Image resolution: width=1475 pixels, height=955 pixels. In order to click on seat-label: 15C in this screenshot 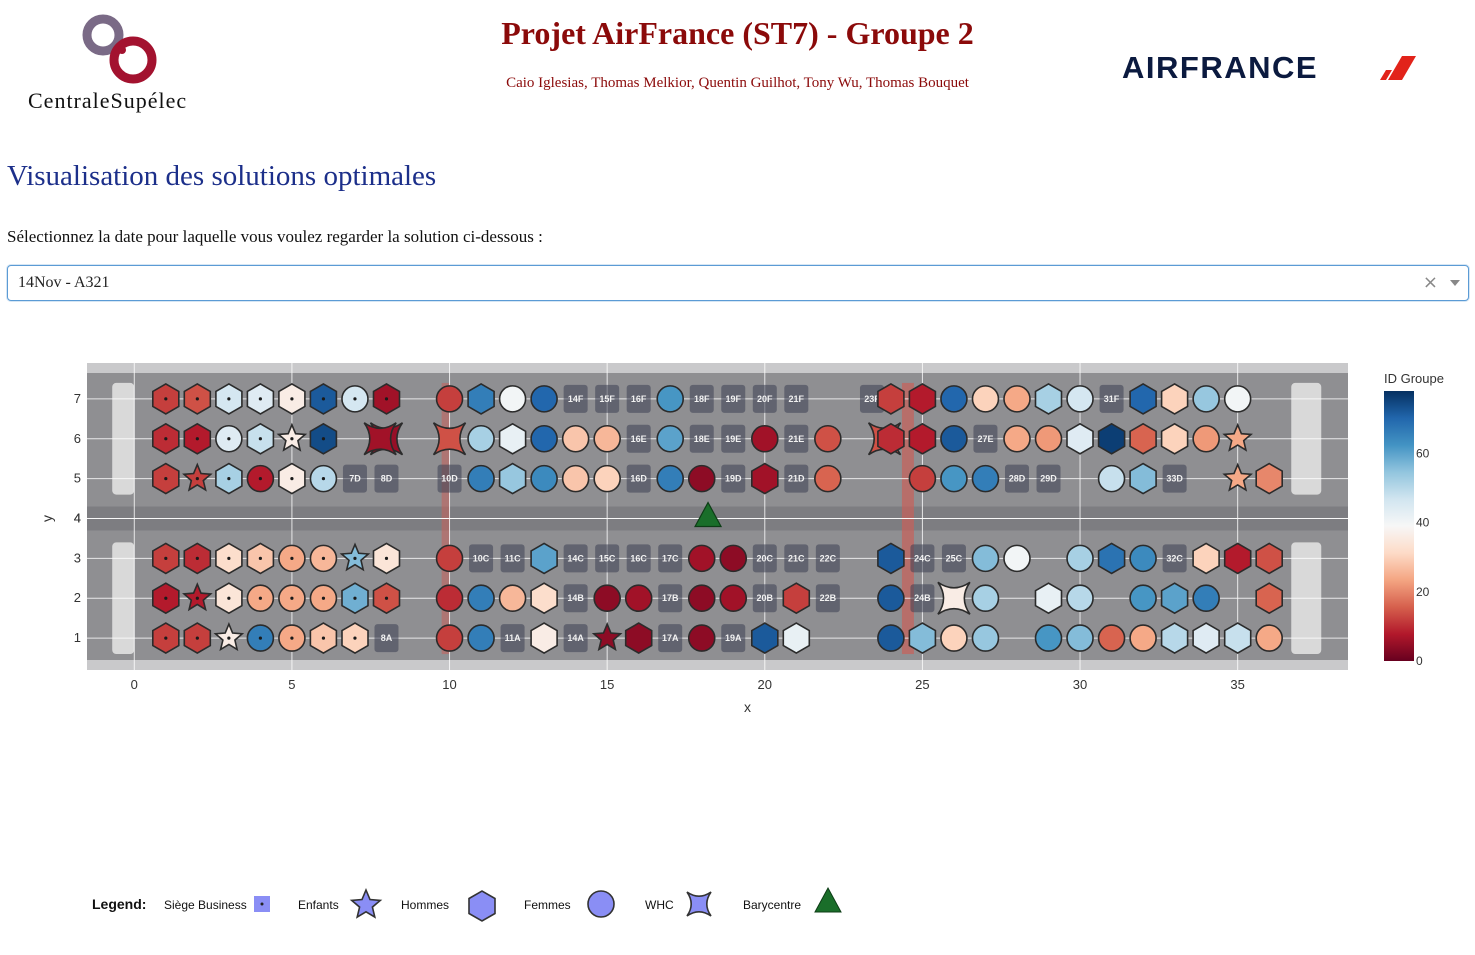, I will do `click(607, 558)`.